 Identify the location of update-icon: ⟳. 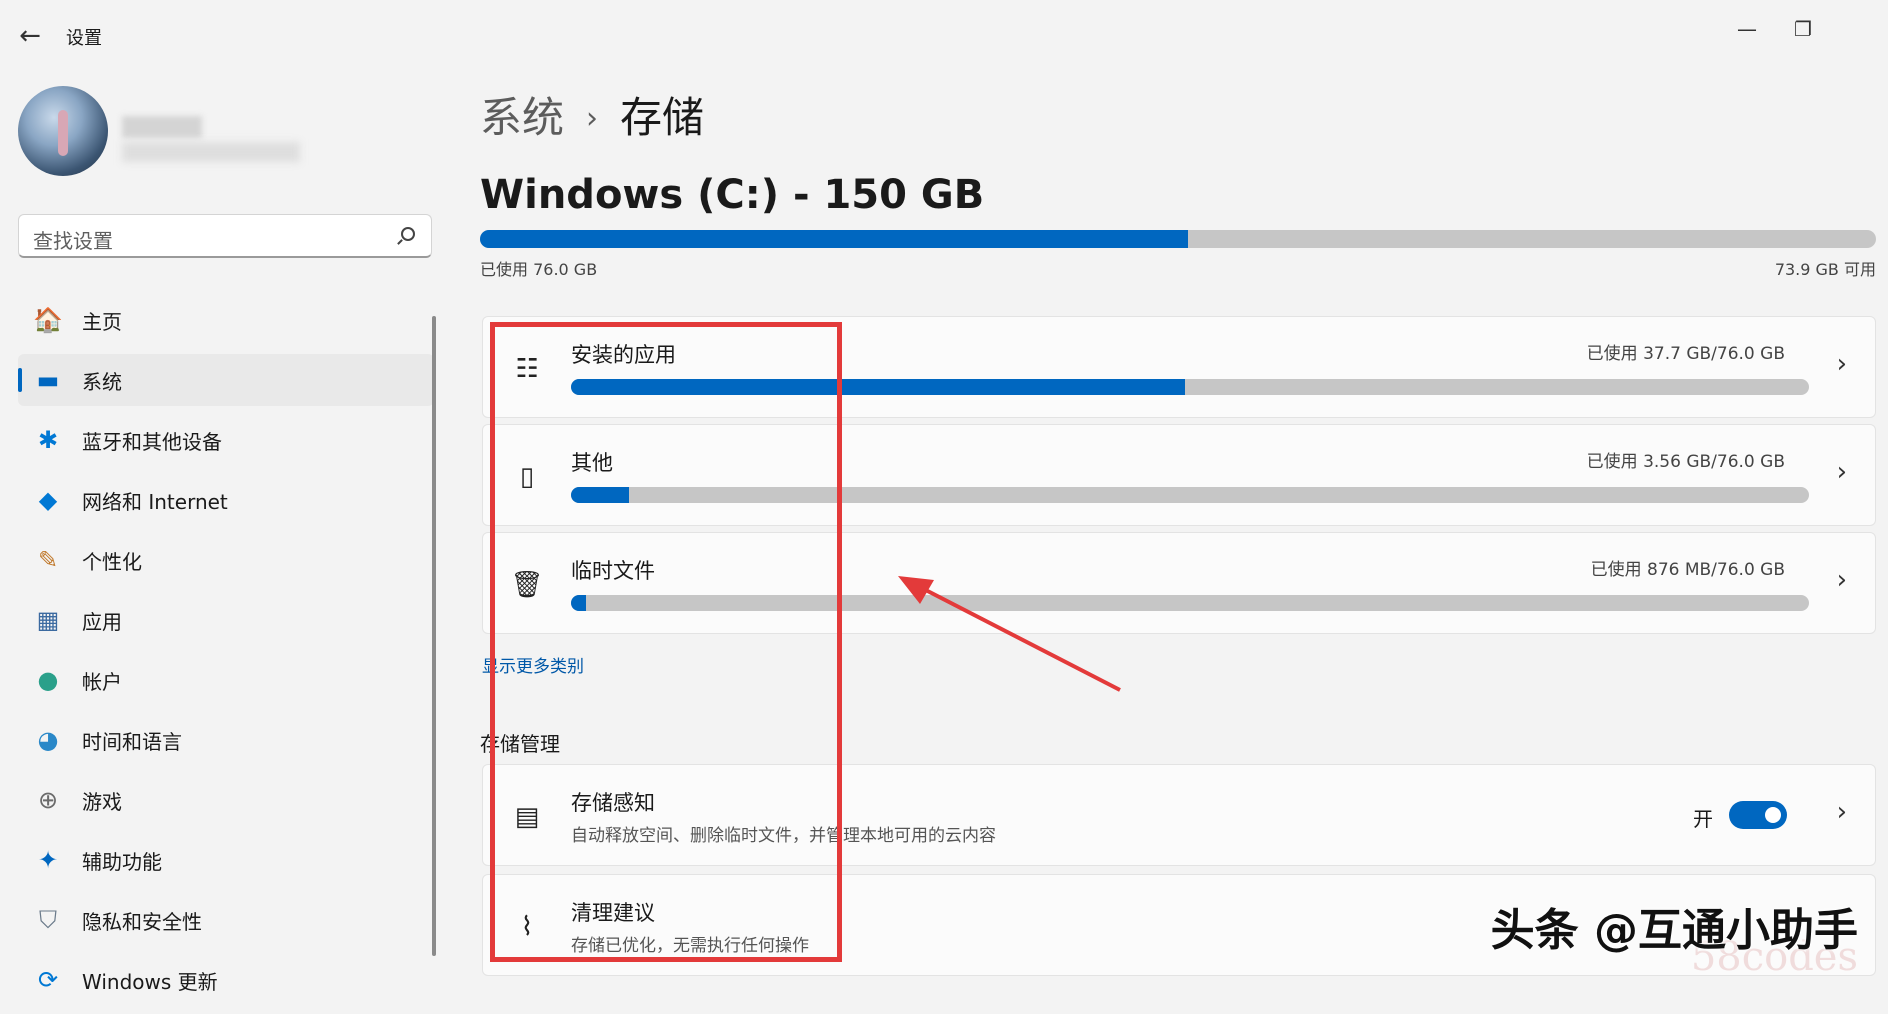
(48, 980).